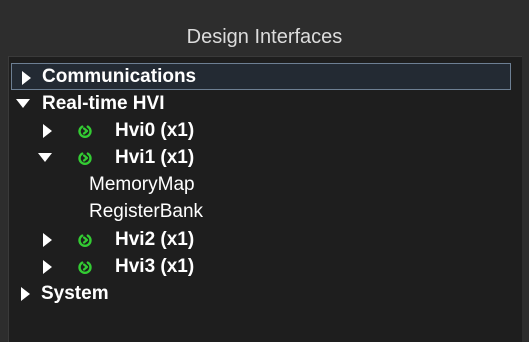  Describe the element at coordinates (103, 103) in the screenshot. I see `tree-item-label: Real-time HVI` at that location.